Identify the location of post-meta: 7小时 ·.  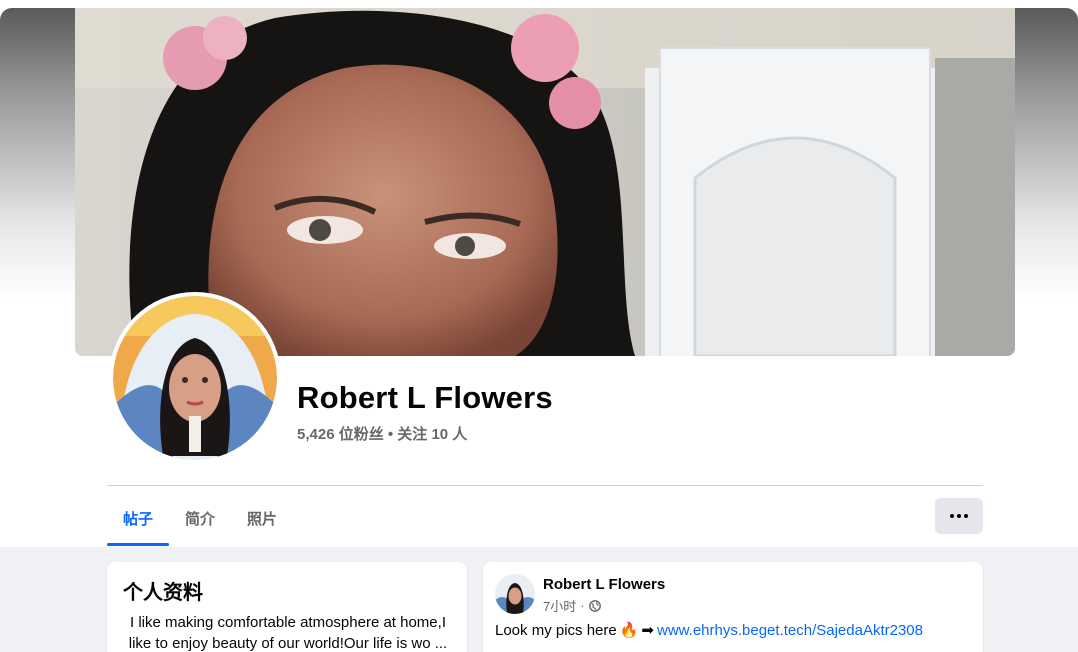
(572, 605).